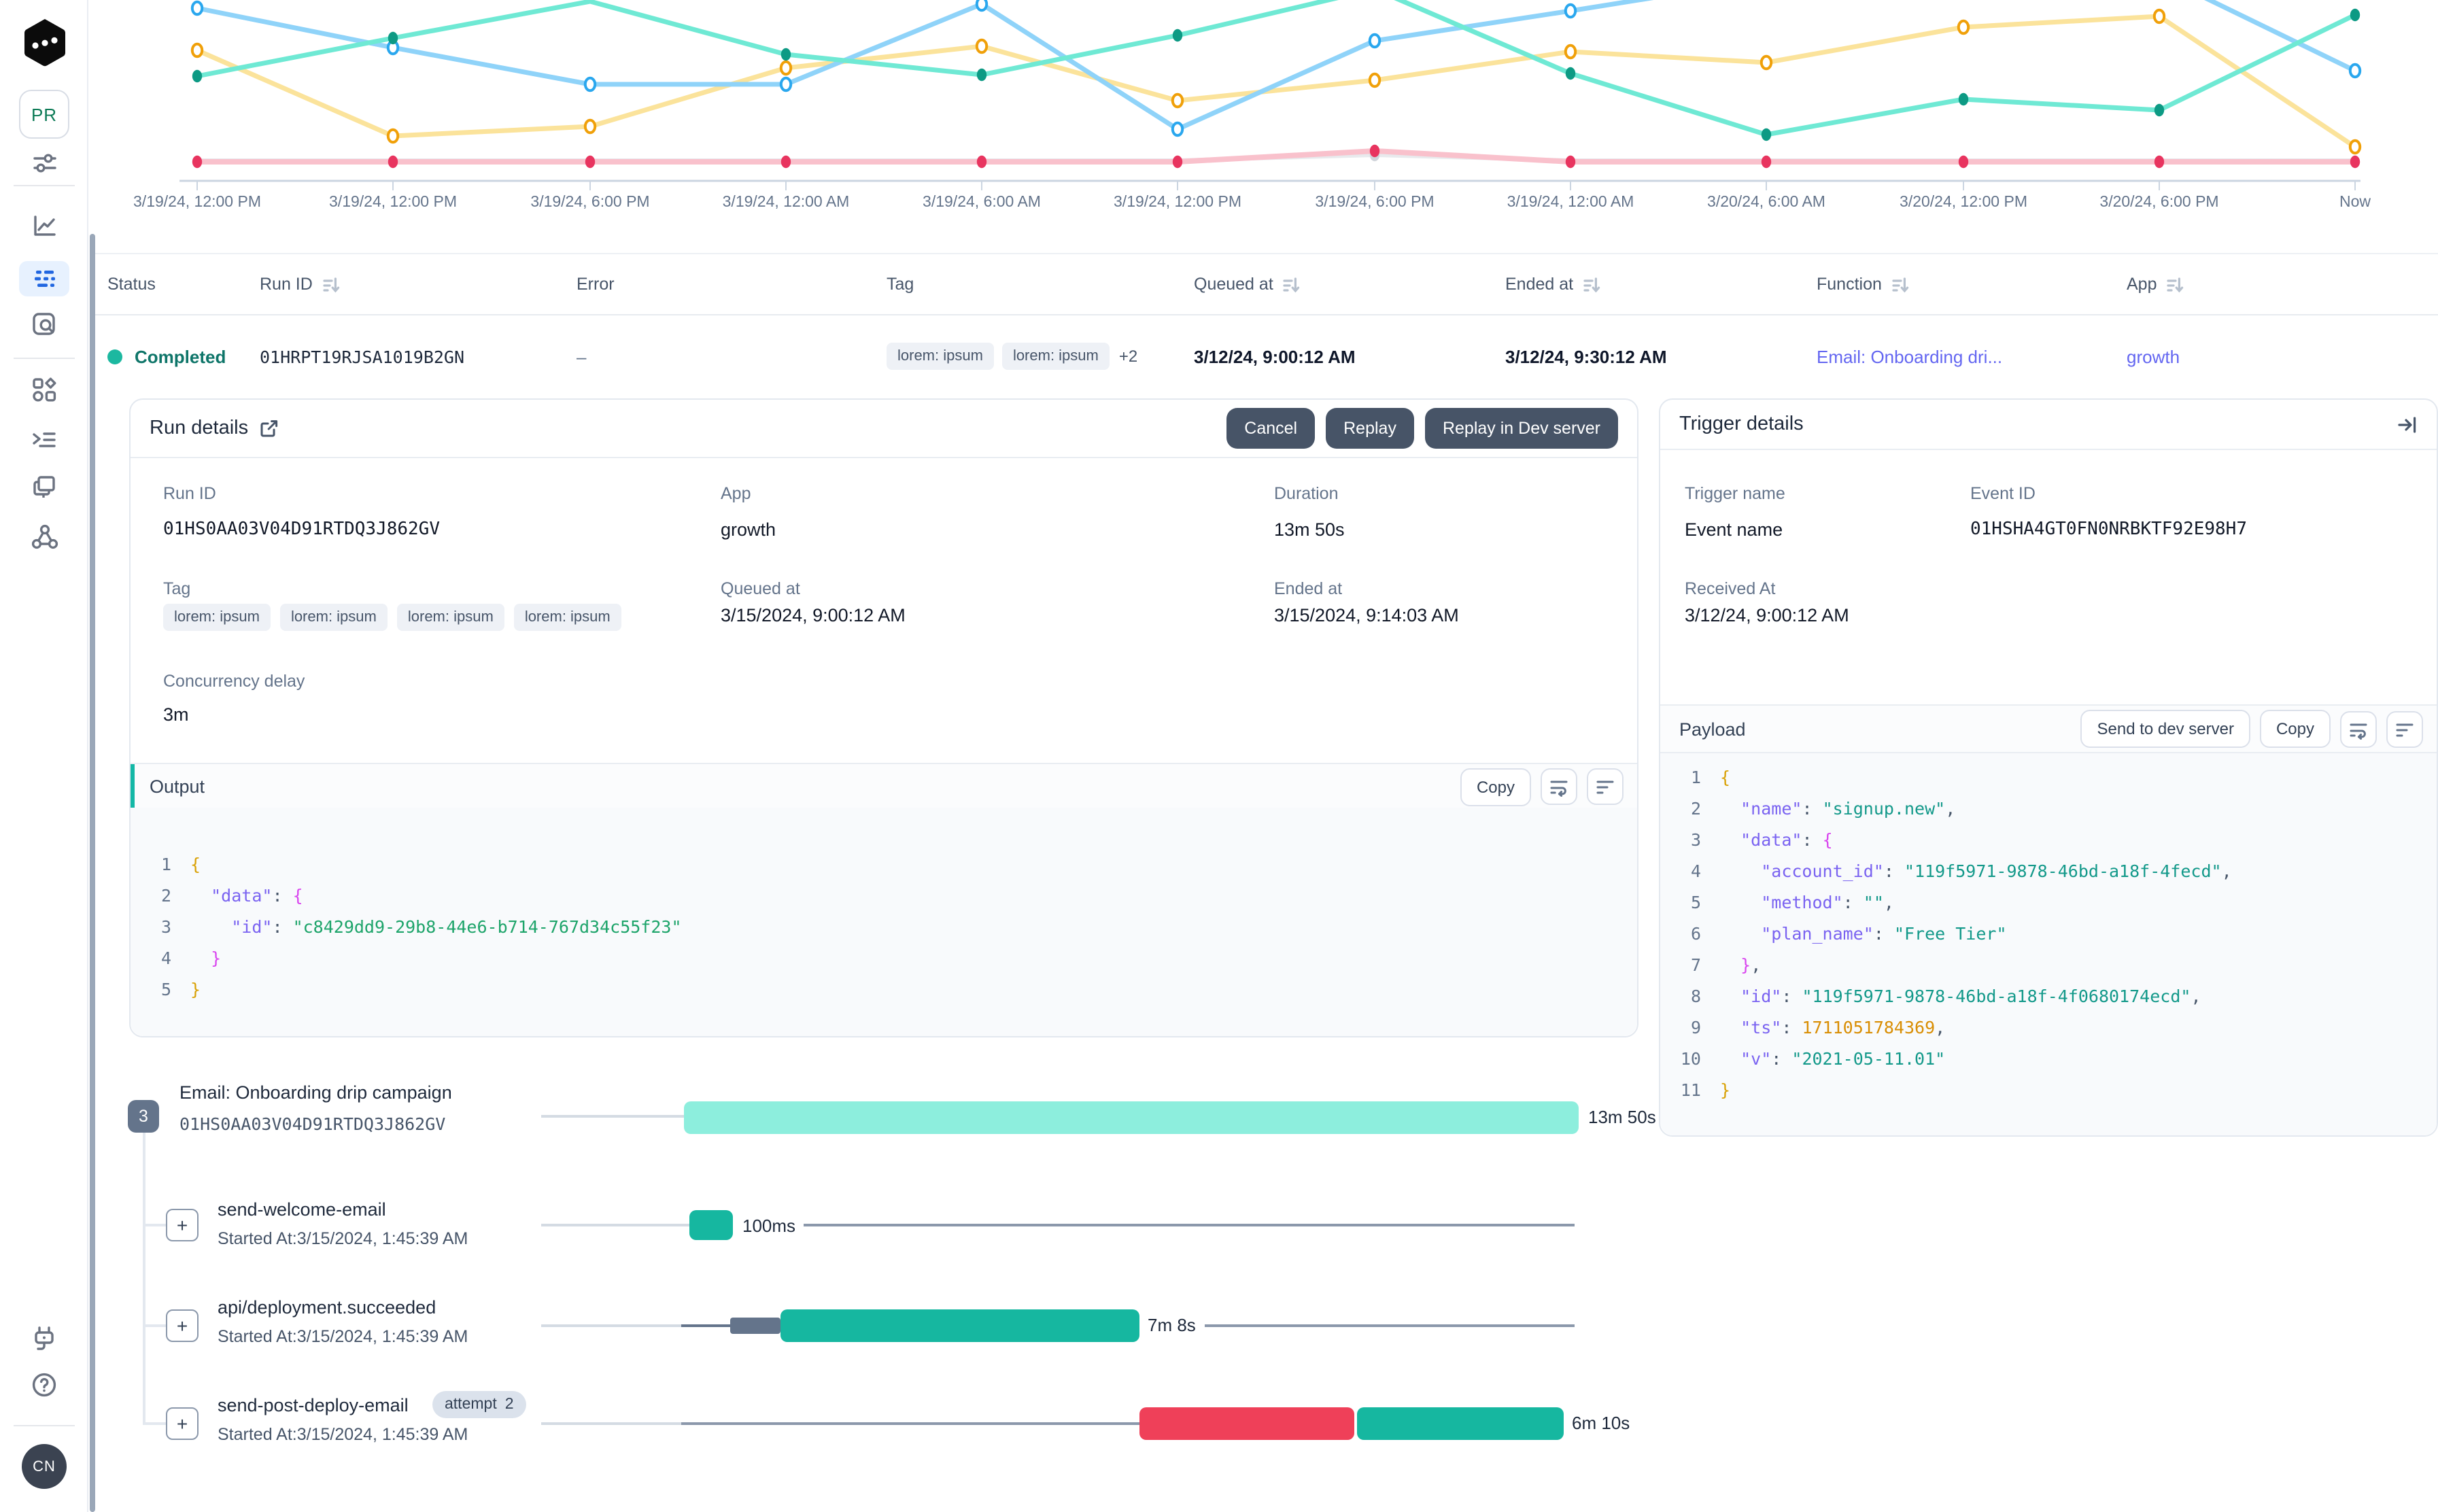 The image size is (2438, 1512). I want to click on field-value-run-id: 01HS0AA03V04D91RTDQ3J862GV, so click(301, 529).